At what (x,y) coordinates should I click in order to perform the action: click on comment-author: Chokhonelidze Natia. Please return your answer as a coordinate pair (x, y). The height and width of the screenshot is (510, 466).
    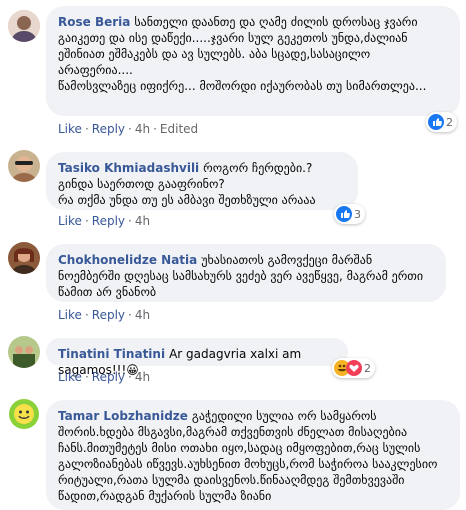
    Looking at the image, I should click on (127, 260).